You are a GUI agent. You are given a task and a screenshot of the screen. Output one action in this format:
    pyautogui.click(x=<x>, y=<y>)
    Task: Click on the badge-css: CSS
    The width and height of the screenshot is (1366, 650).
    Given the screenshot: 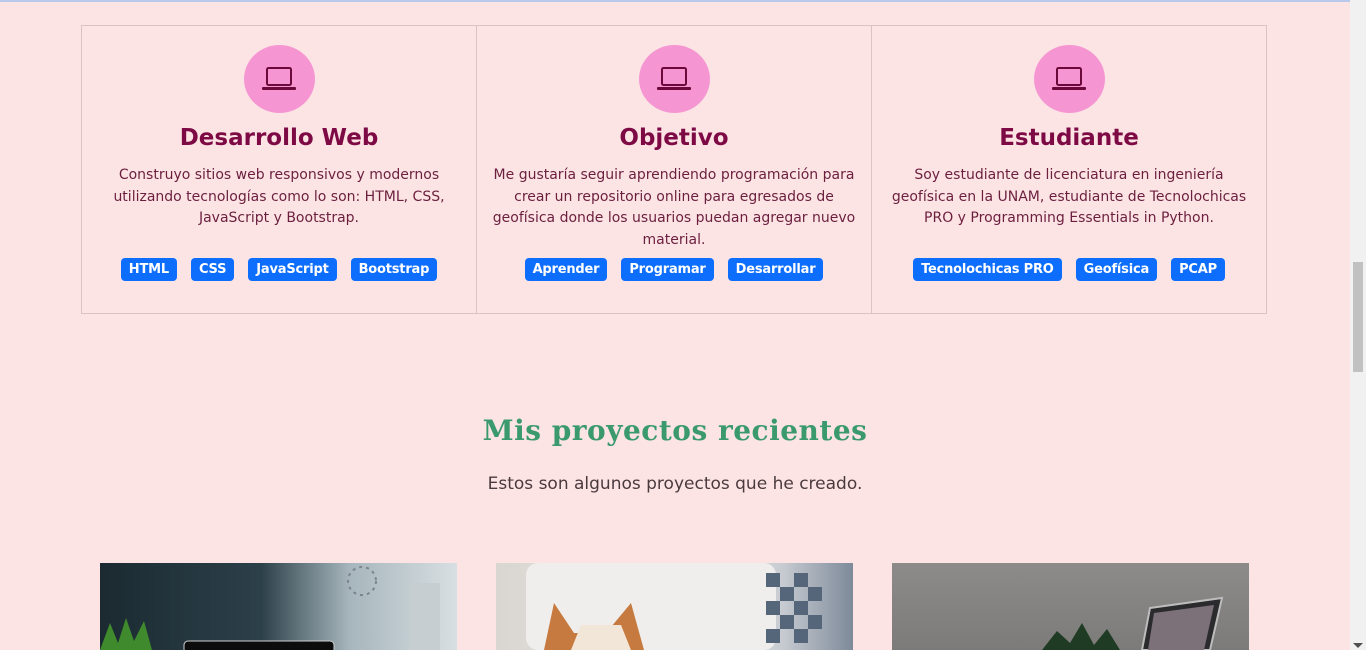 What is the action you would take?
    pyautogui.click(x=212, y=269)
    